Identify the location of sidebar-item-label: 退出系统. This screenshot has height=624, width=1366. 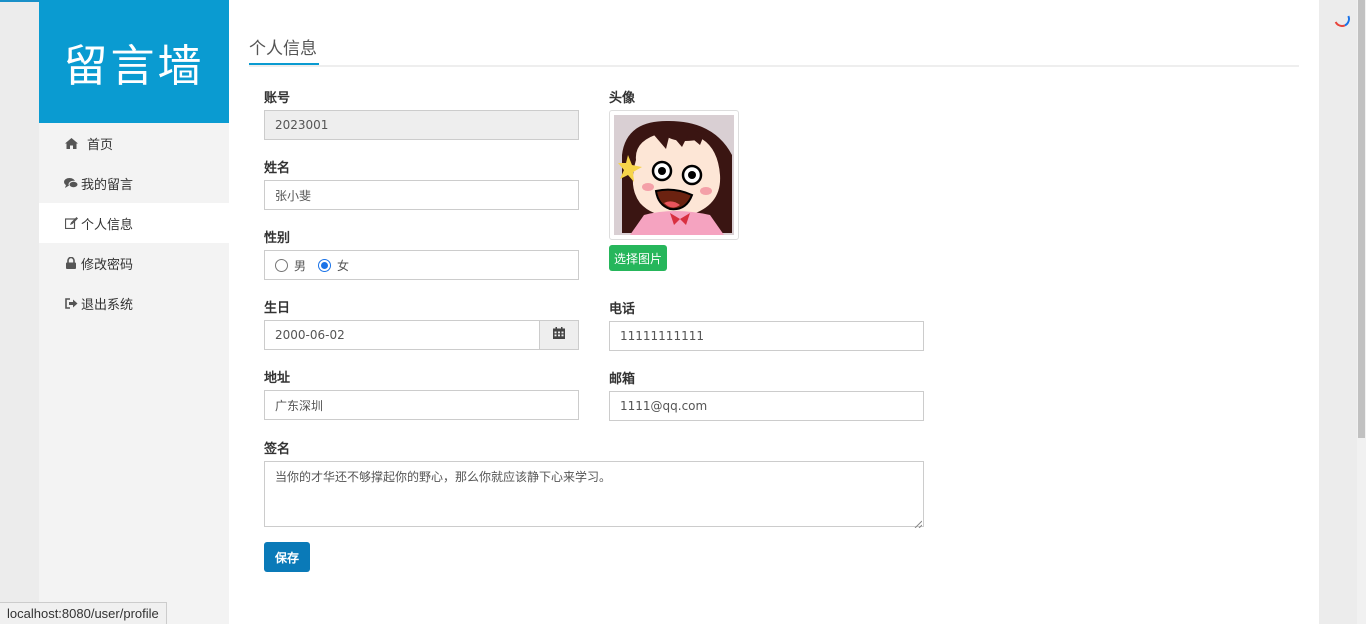
(107, 305).